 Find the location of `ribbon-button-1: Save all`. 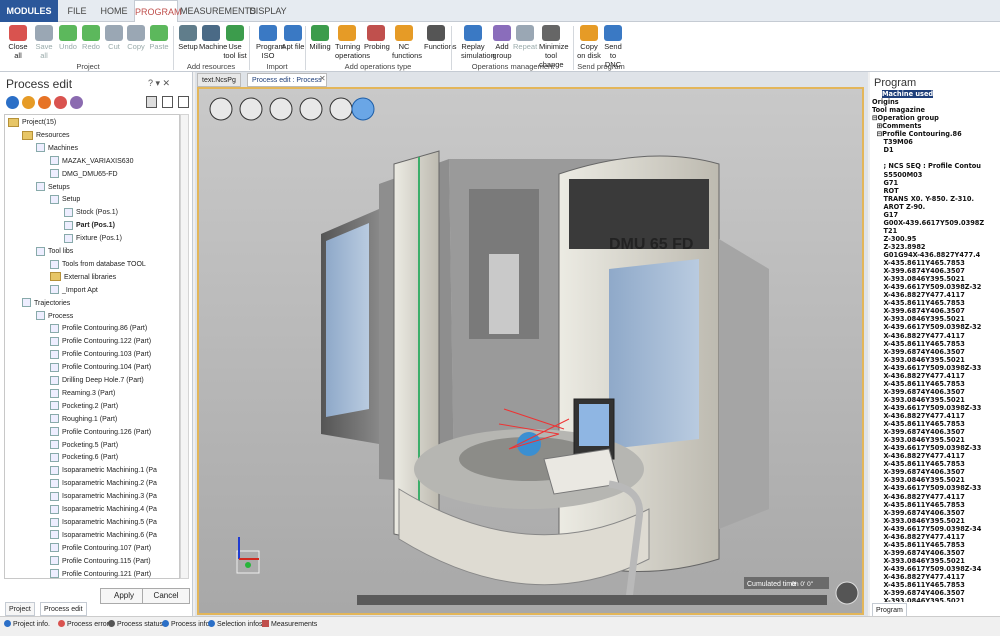

ribbon-button-1: Save all is located at coordinates (44, 42).